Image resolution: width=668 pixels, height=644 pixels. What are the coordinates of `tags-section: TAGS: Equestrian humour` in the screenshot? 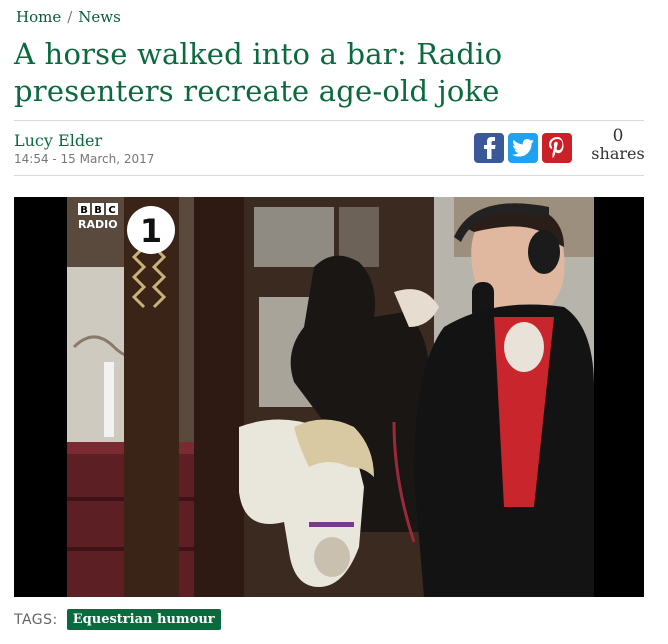 It's located at (117, 619).